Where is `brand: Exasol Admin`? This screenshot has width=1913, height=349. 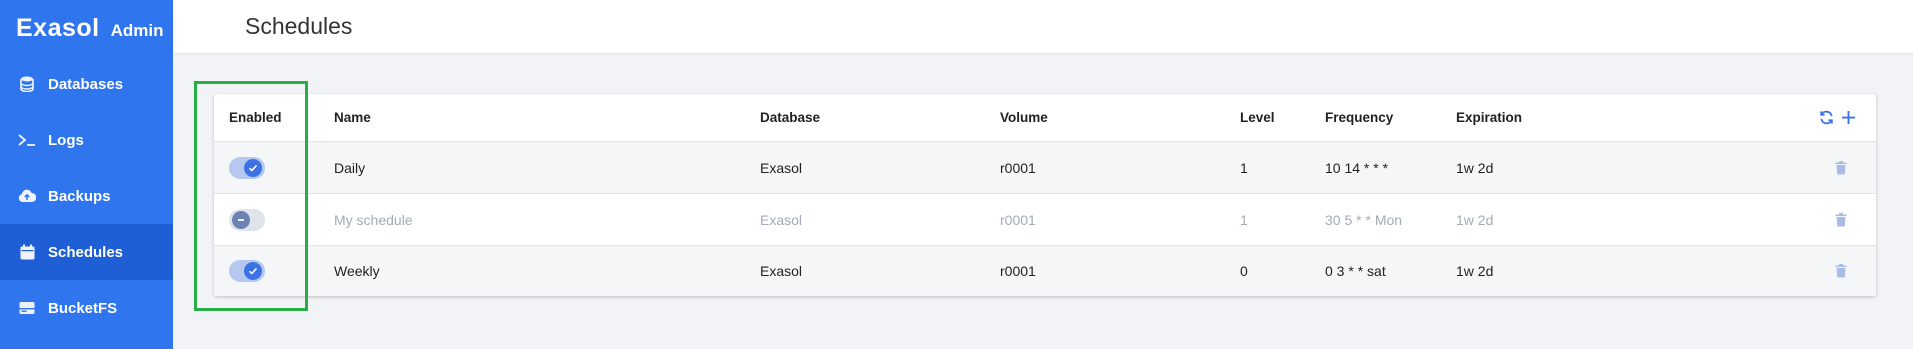 brand: Exasol Admin is located at coordinates (86, 28).